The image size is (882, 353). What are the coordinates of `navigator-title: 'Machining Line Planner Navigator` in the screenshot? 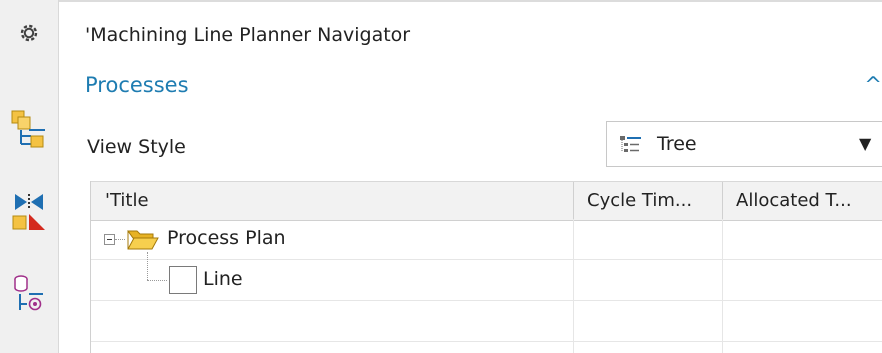 It's located at (248, 35).